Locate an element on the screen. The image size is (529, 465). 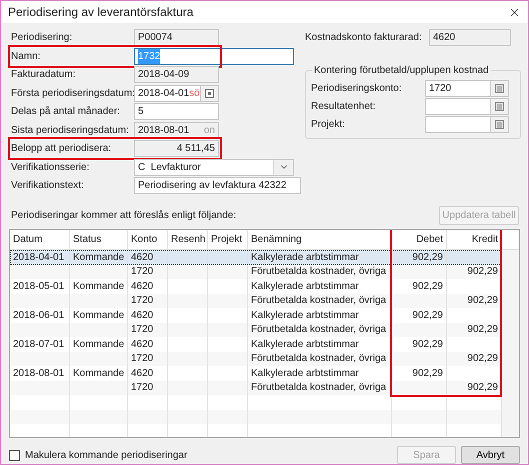
table-row: 2018-05-01 Kommande 4620 Kalkylerade arbtstimmar 902,29 is located at coordinates (256, 286).